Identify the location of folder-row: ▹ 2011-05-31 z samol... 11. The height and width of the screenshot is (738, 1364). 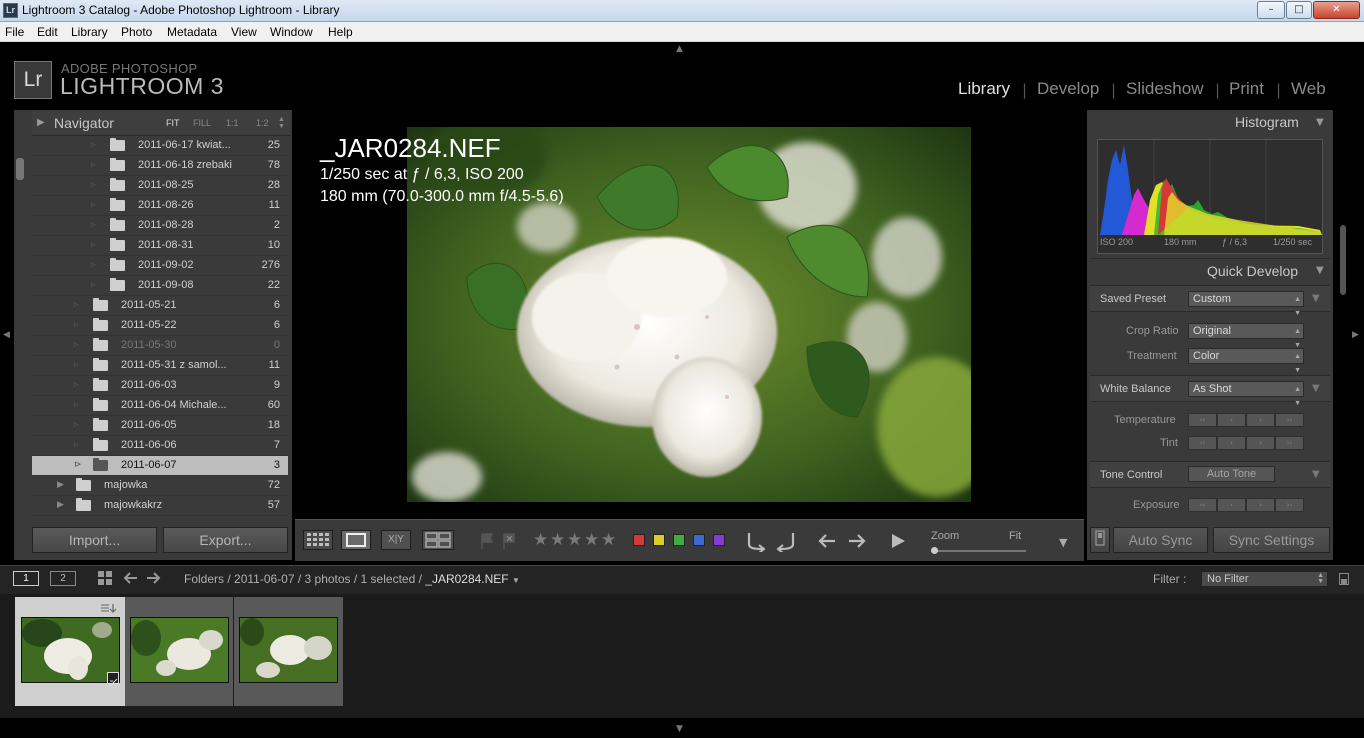
(160, 366).